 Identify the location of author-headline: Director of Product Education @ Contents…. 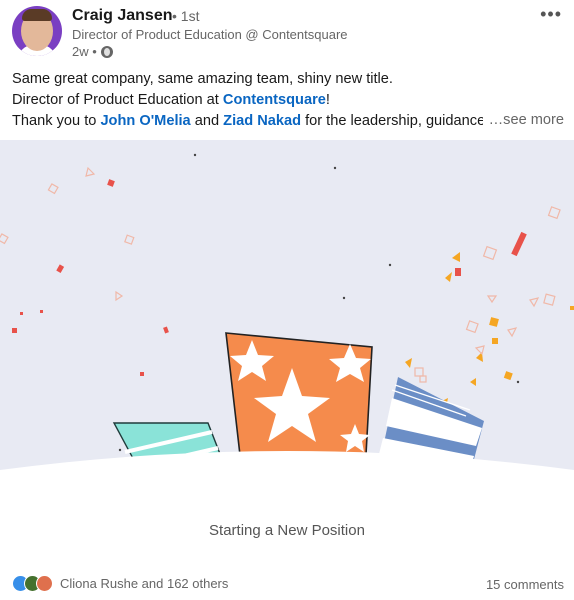
(210, 34).